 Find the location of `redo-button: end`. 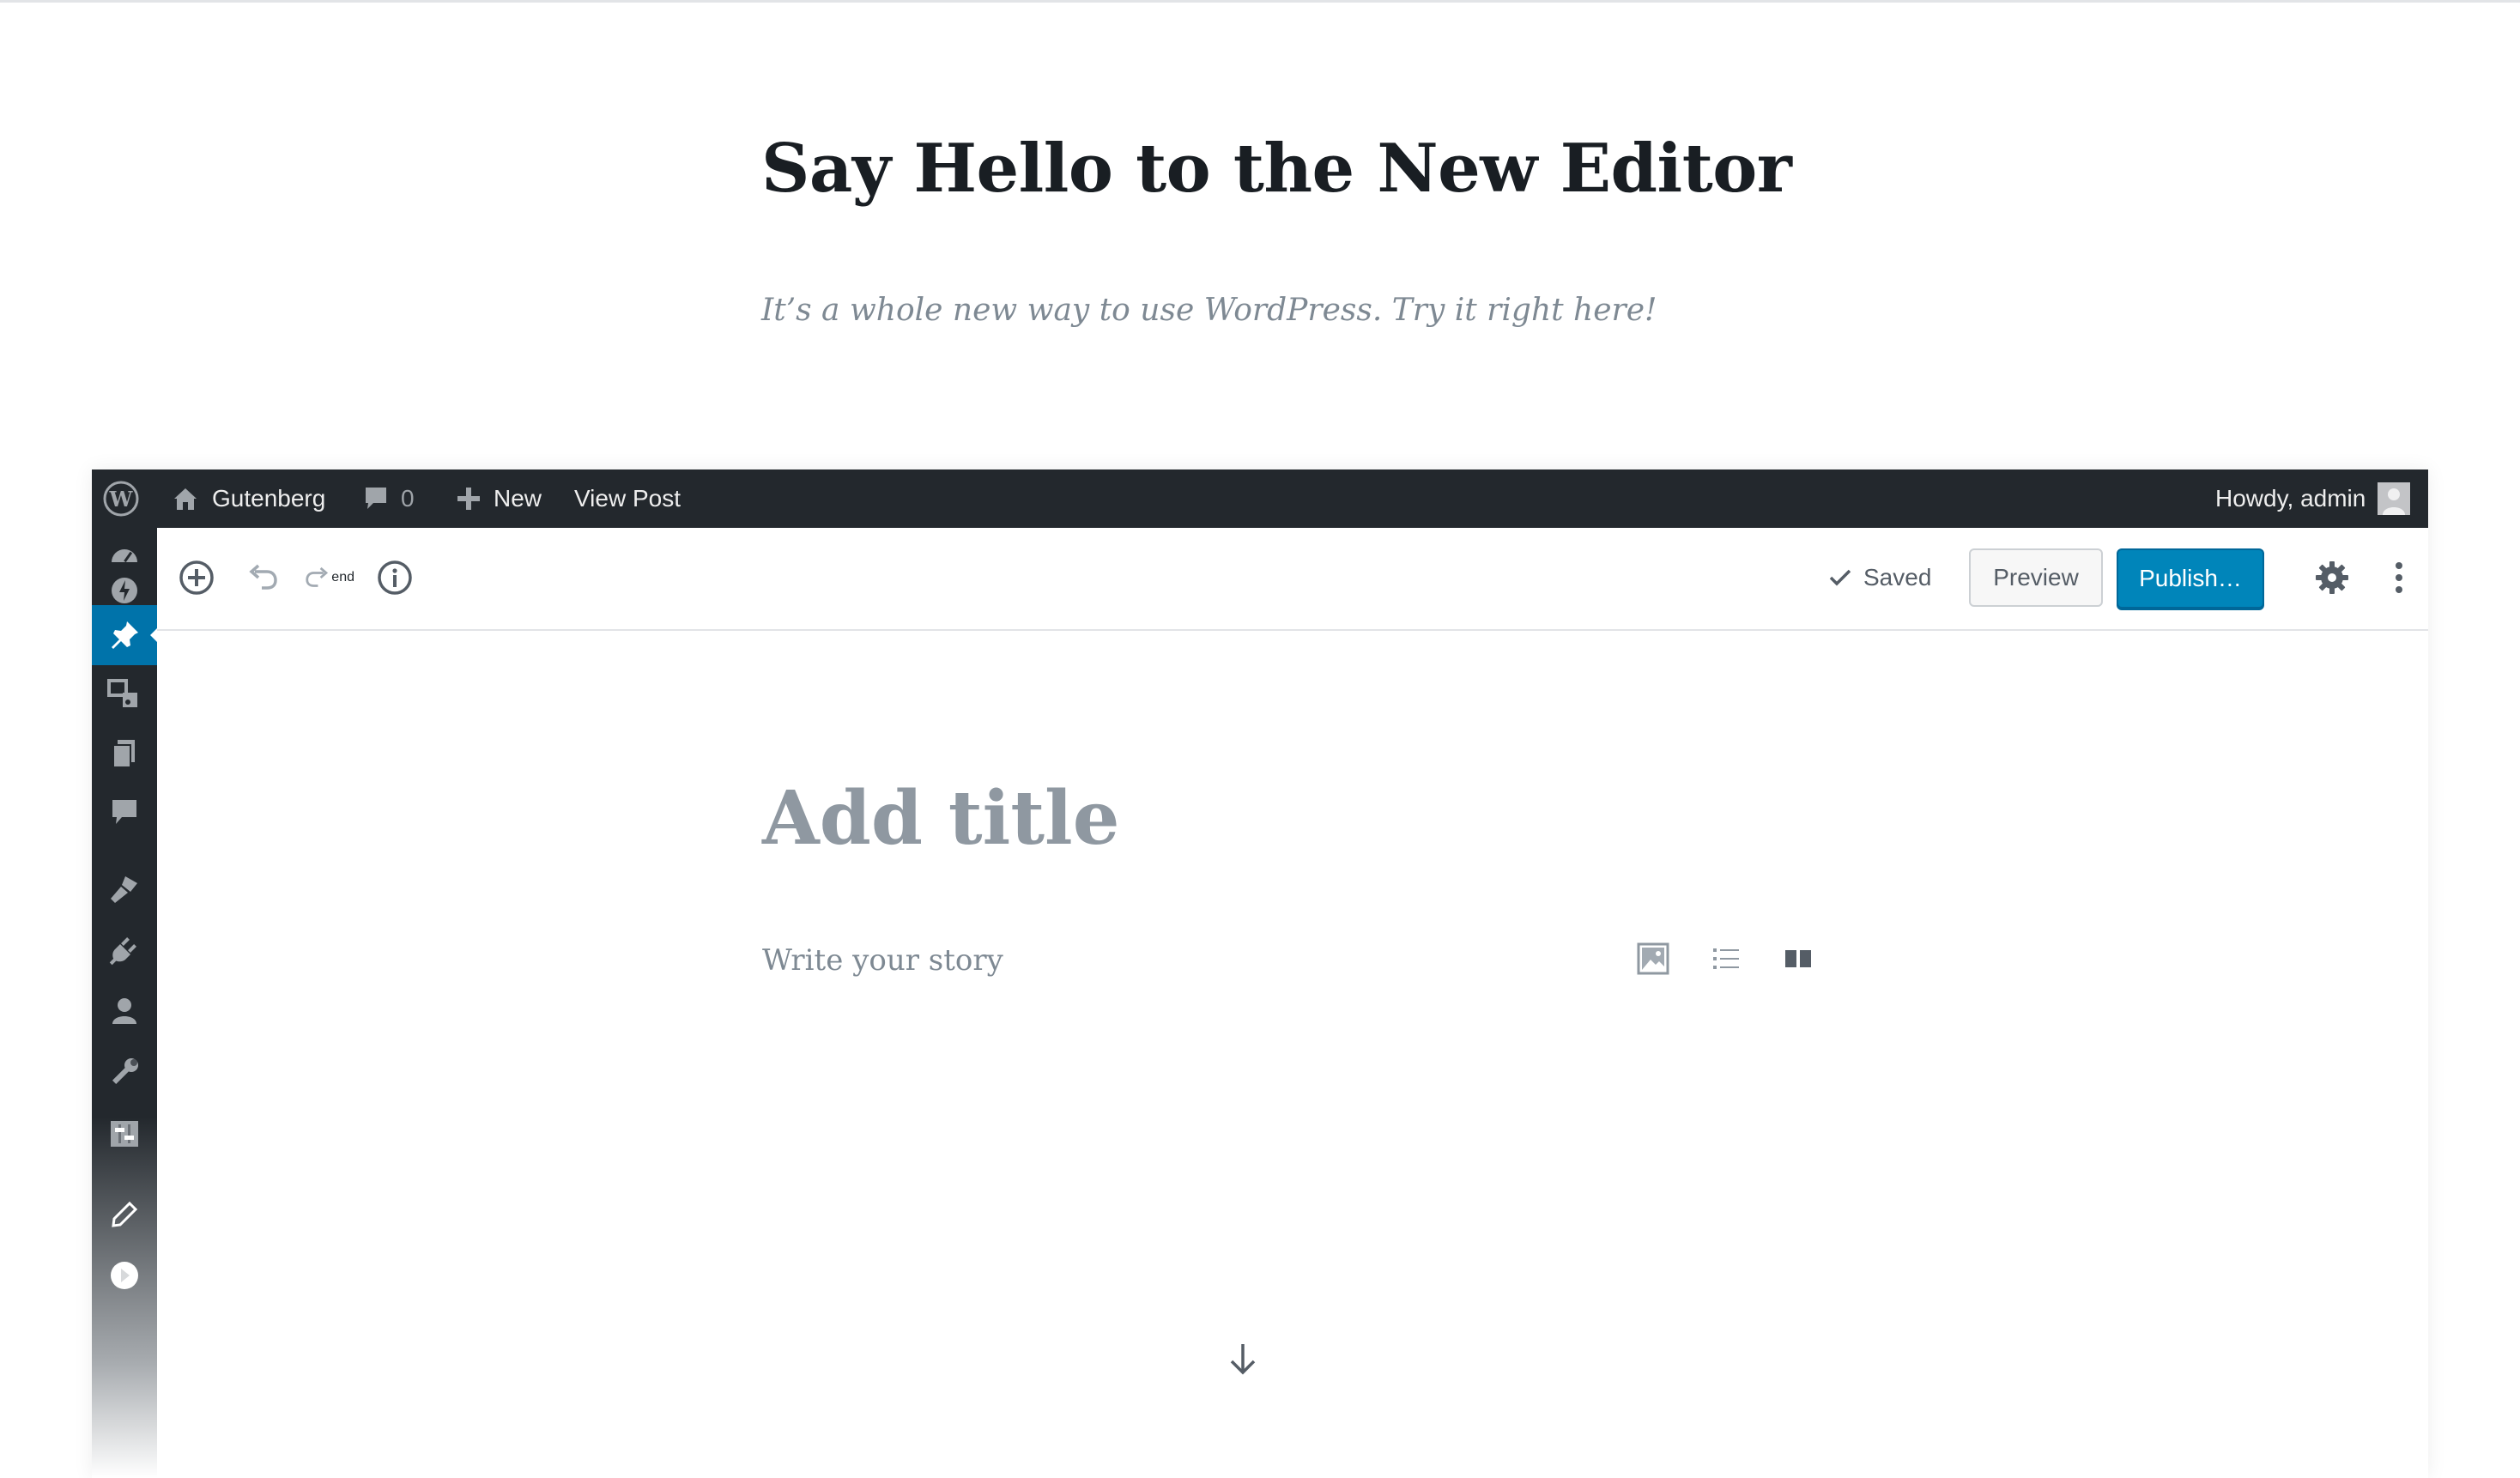

redo-button: end is located at coordinates (329, 577).